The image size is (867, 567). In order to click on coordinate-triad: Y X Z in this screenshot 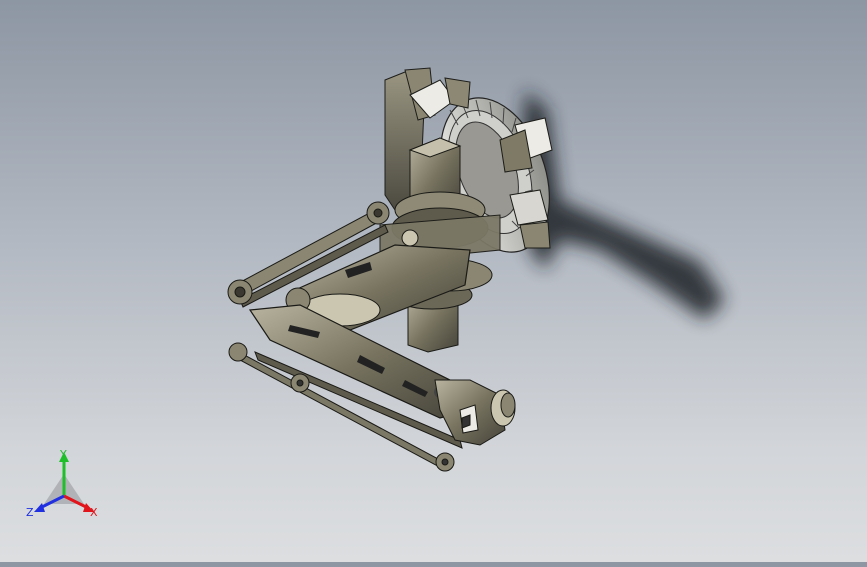, I will do `click(64, 486)`.